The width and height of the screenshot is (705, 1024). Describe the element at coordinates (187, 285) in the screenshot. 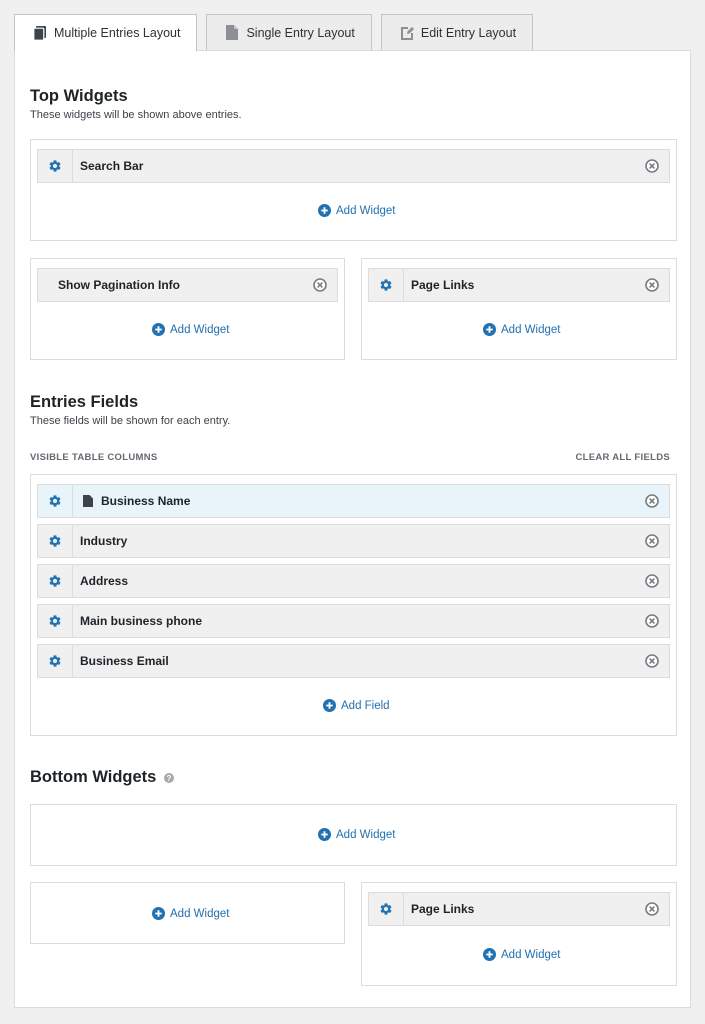

I see `widget-show-pagination-info: Show Pagination Info` at that location.